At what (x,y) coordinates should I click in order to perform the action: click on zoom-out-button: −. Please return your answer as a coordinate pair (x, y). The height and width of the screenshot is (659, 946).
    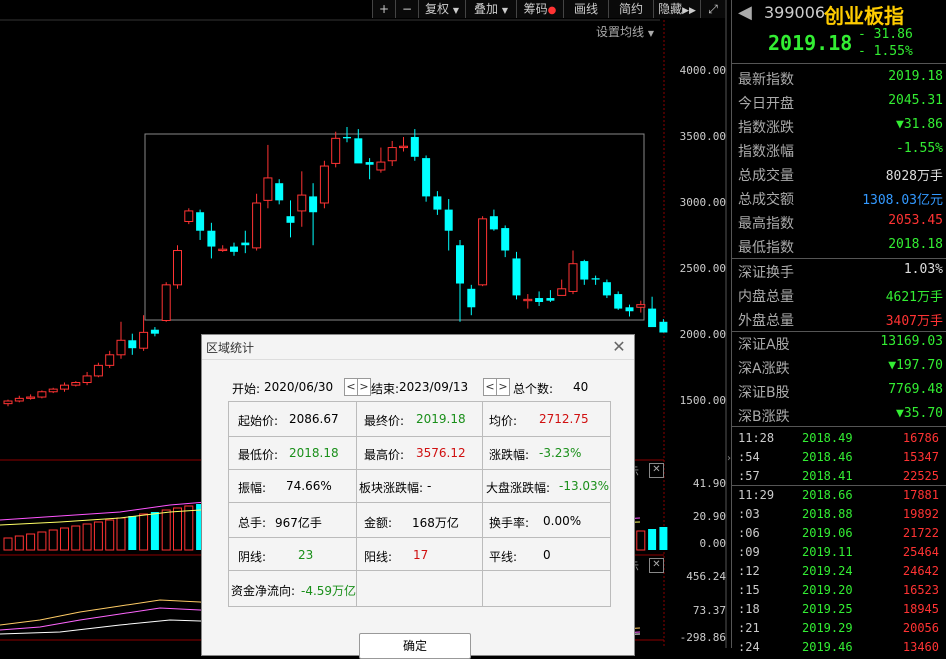
    Looking at the image, I should click on (406, 9).